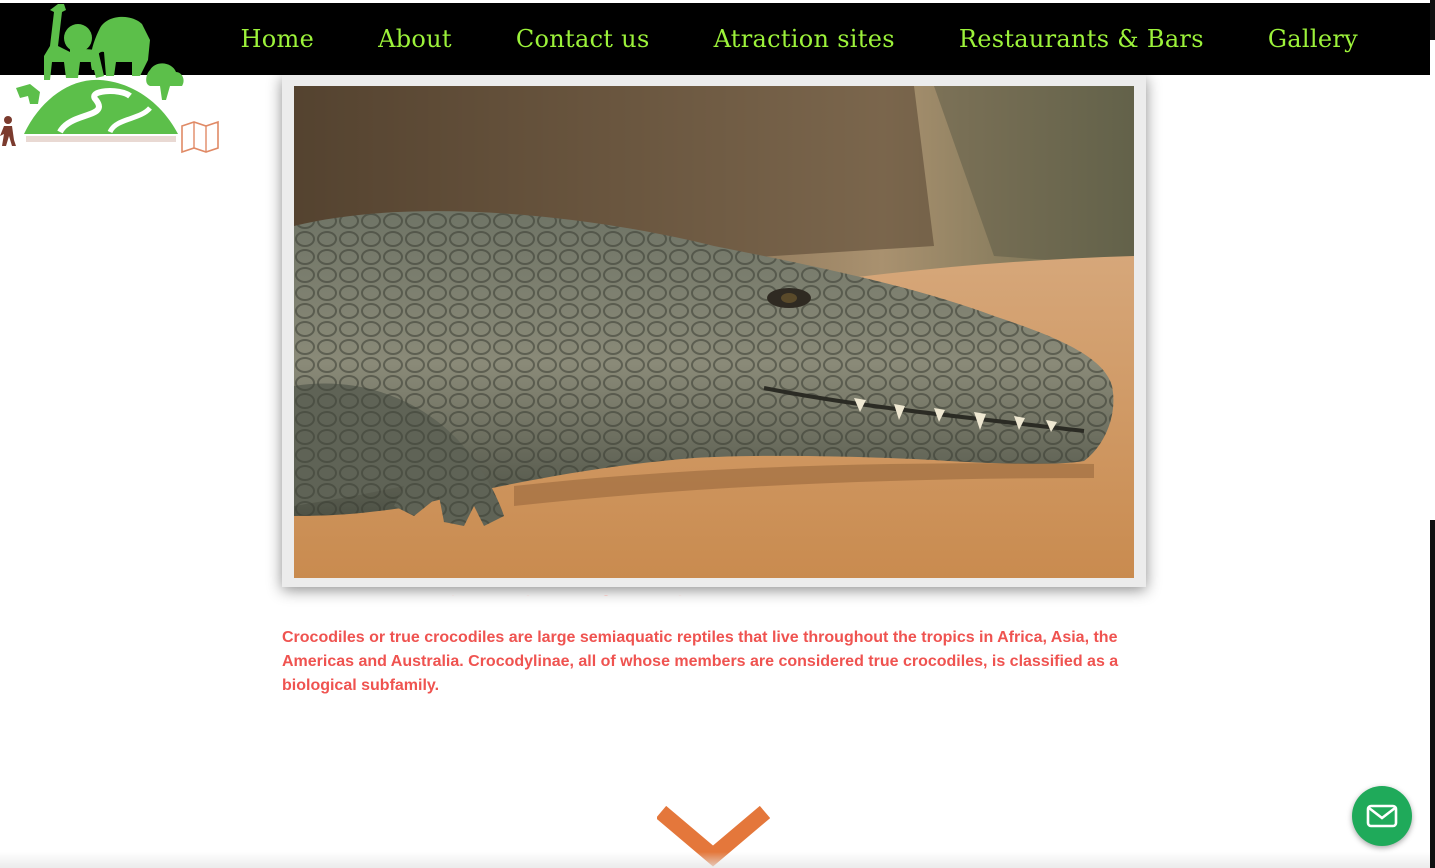 This screenshot has width=1435, height=868. What do you see at coordinates (715, 860) in the screenshot?
I see `bottom-shadow` at bounding box center [715, 860].